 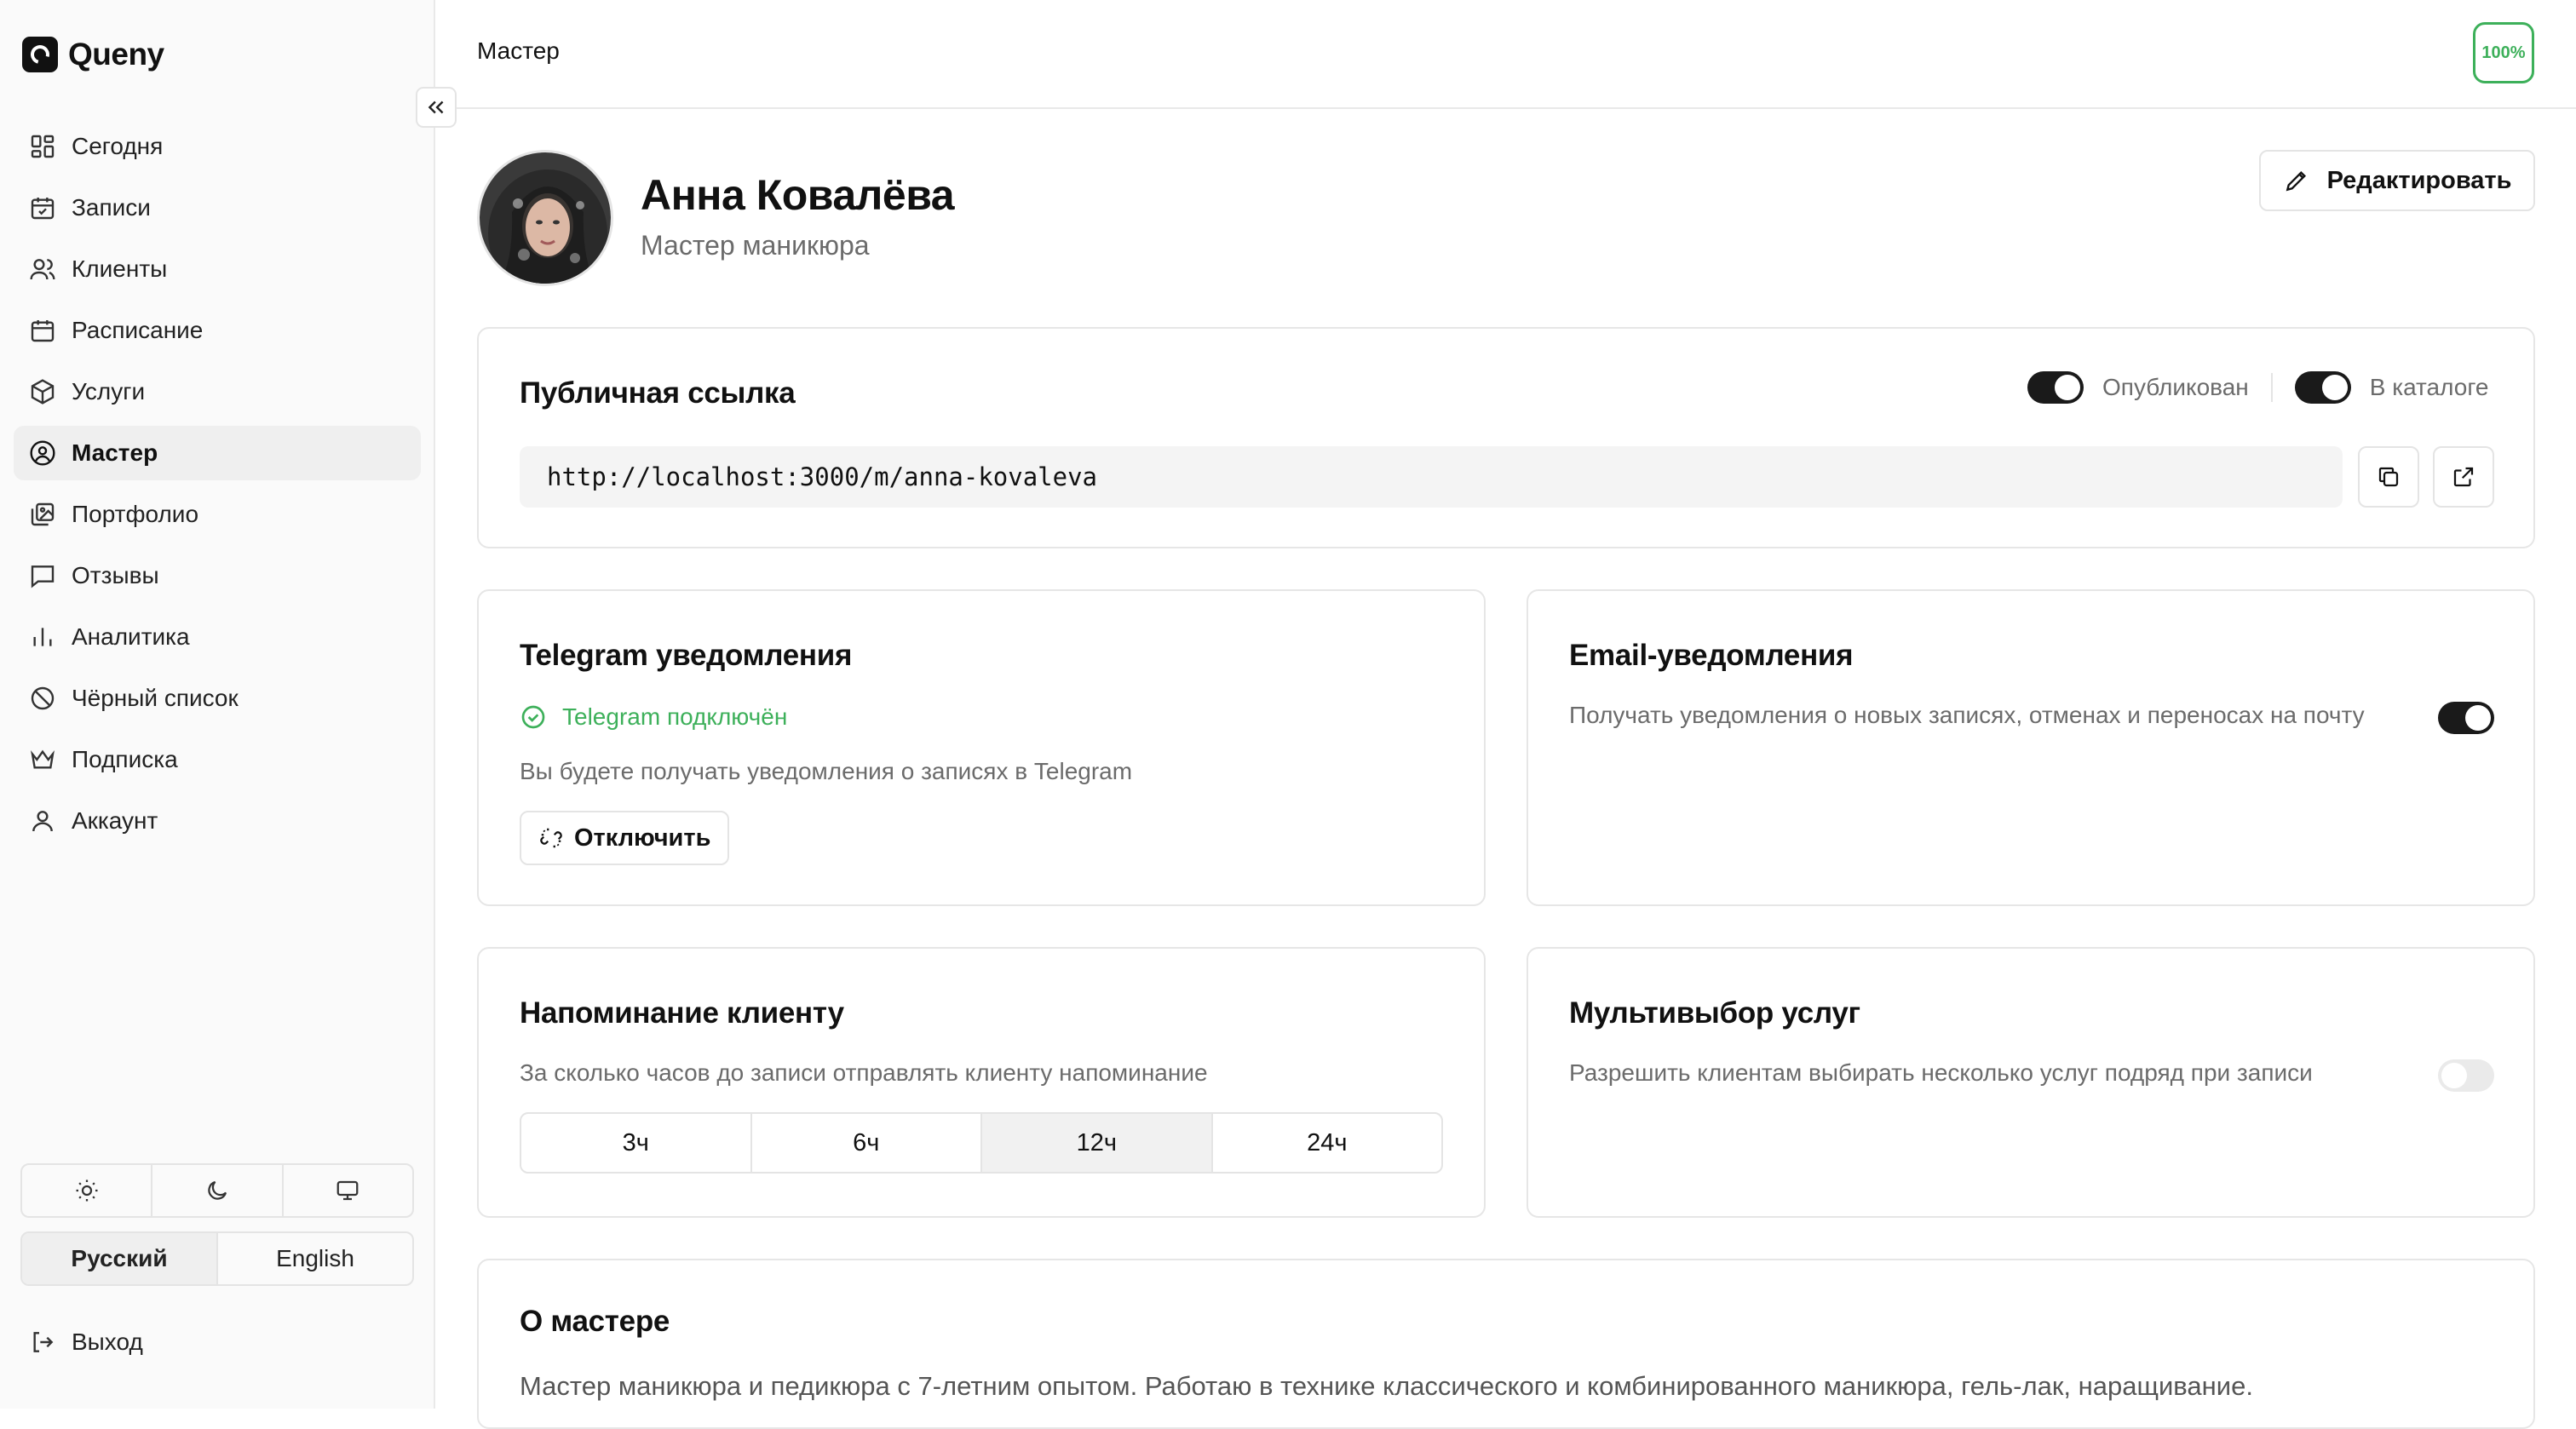 I want to click on copy-link-button, so click(x=2389, y=477).